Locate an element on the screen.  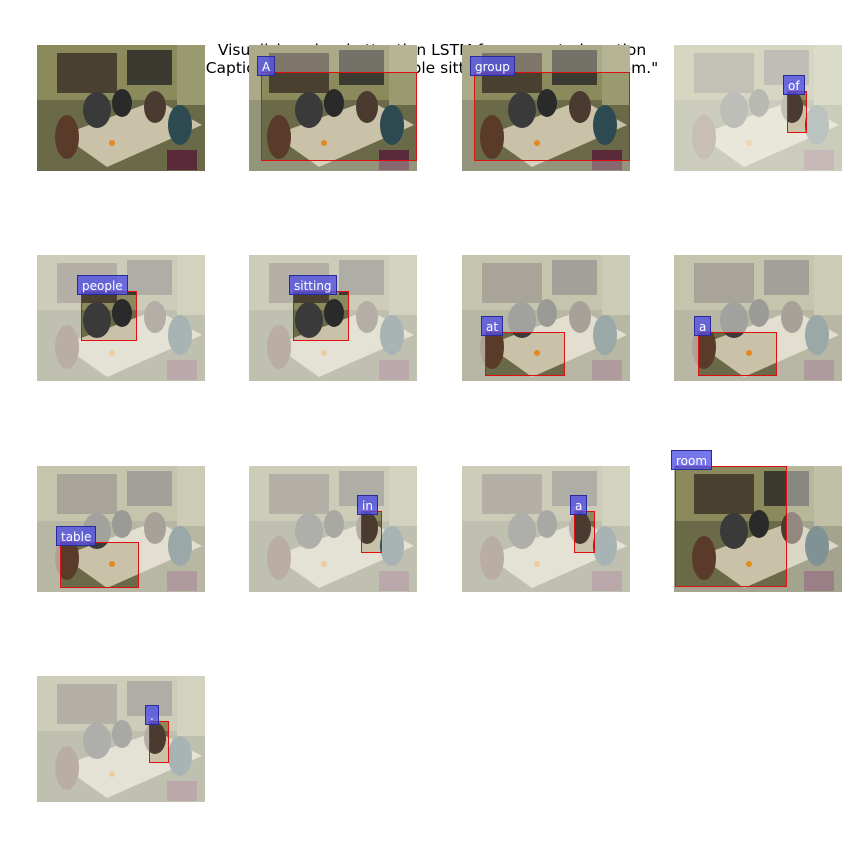
word-label: A is located at coordinates (266, 66).